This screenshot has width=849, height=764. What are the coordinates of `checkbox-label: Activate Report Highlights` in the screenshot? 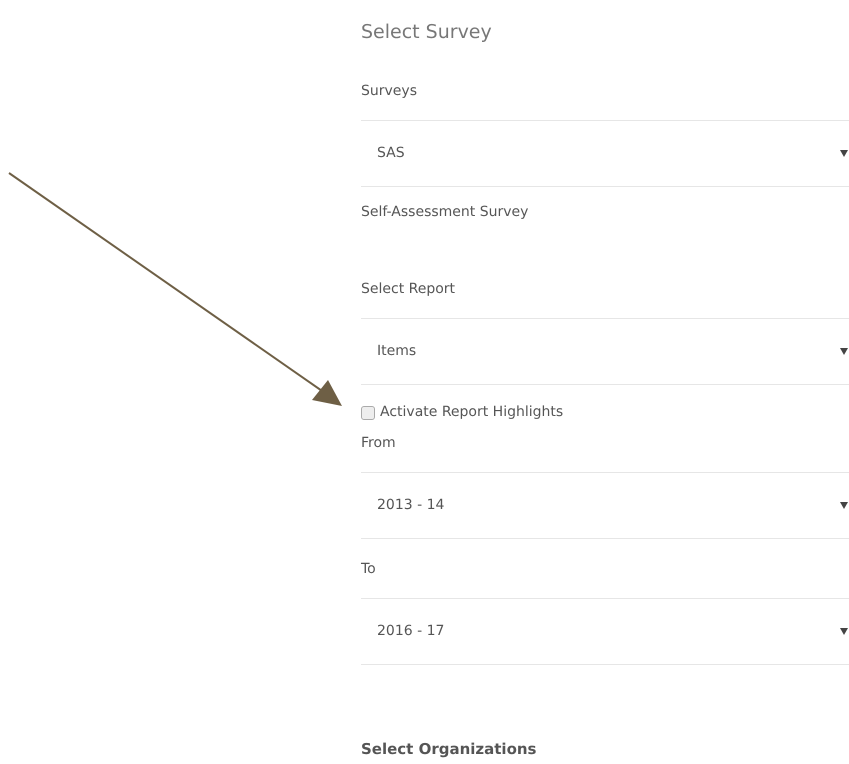 It's located at (472, 412).